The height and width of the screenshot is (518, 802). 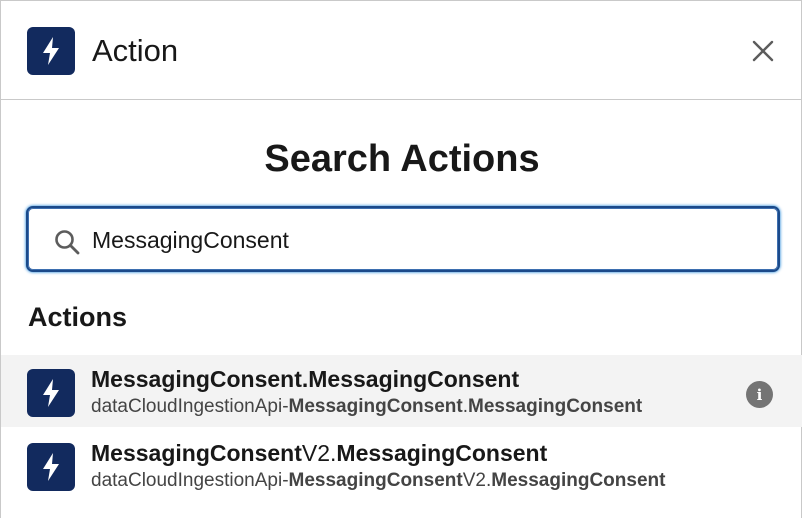 I want to click on search-title: Search Actions, so click(x=402, y=159).